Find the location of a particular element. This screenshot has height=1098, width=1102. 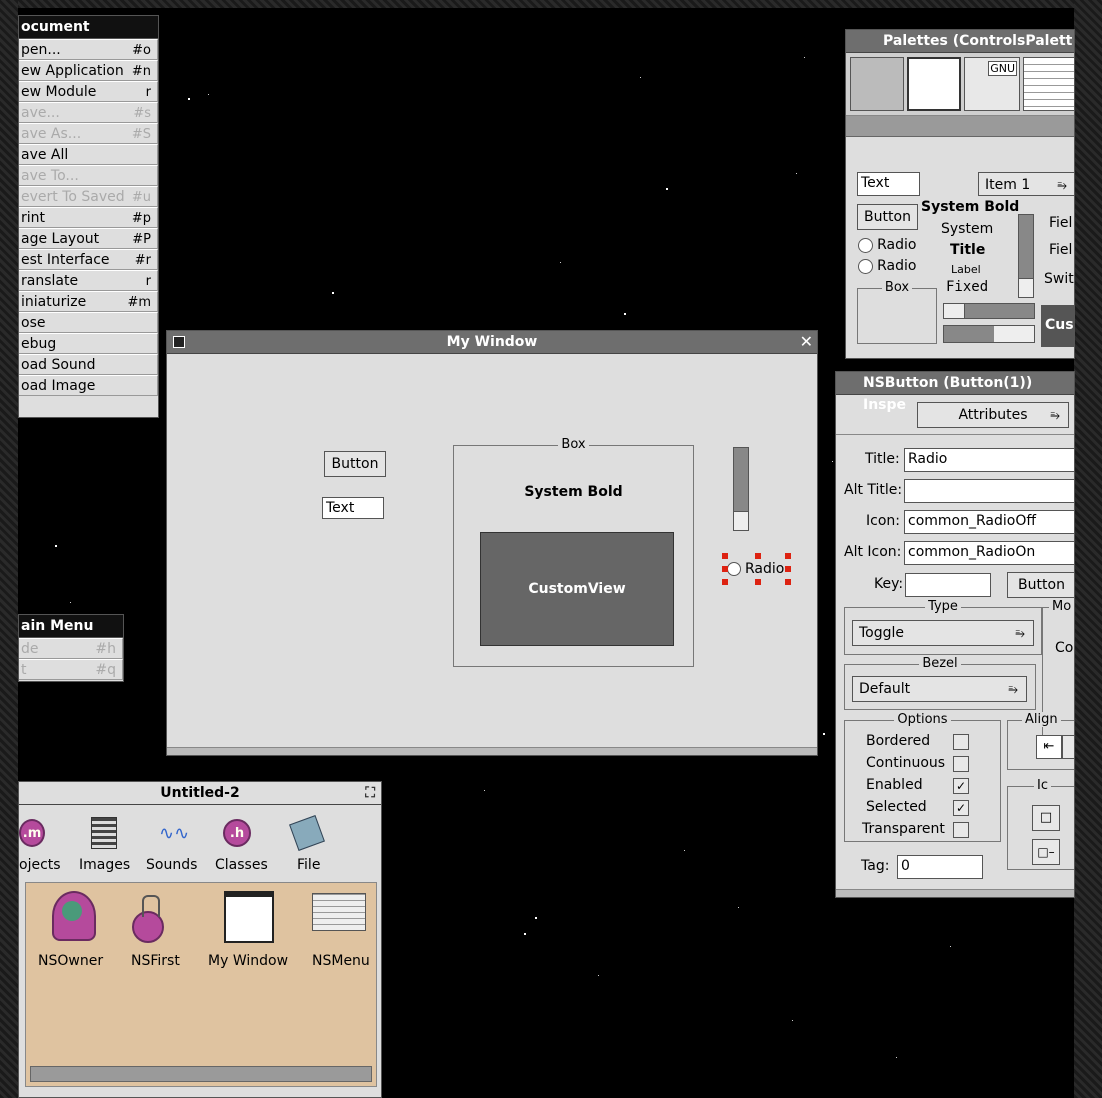

palette-menus-icon is located at coordinates (877, 84).